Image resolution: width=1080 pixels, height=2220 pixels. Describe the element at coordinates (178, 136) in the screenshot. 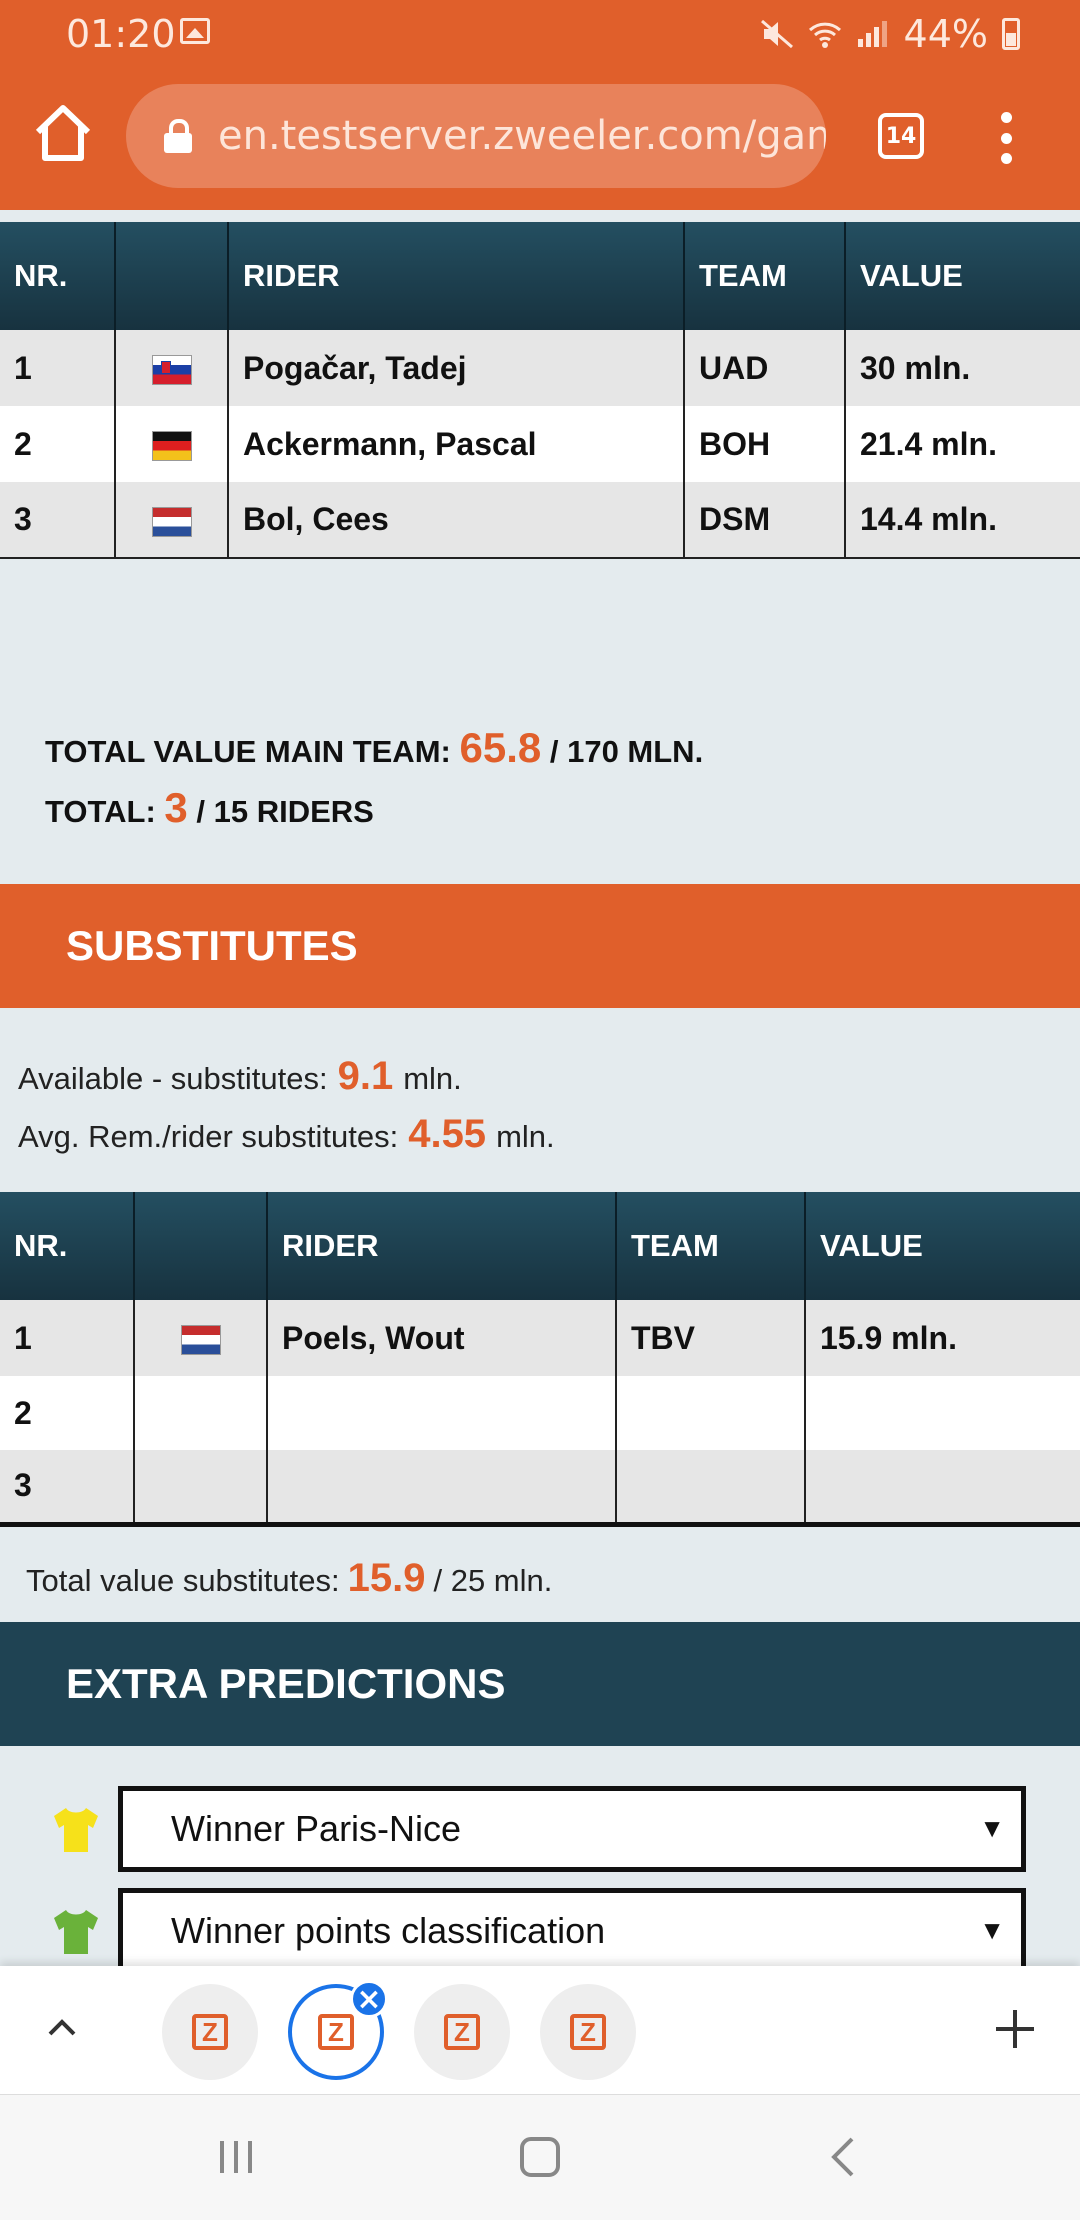

I see `lock-icon` at that location.